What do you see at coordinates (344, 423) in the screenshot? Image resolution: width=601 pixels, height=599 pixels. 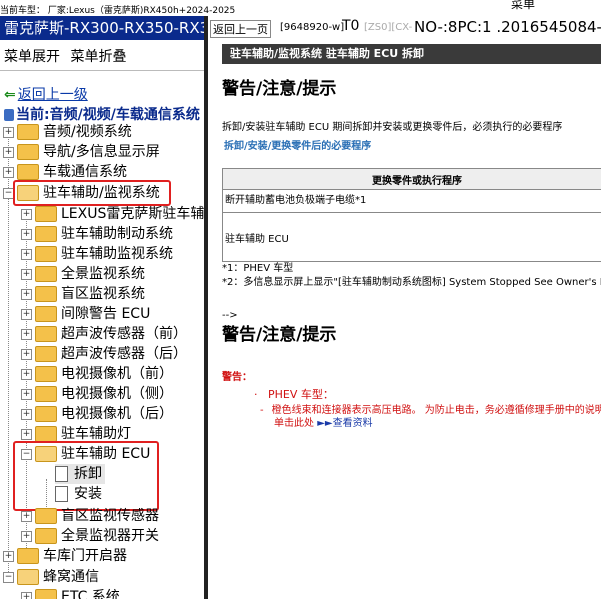 I see `view-info-link: ►►查看资料` at bounding box center [344, 423].